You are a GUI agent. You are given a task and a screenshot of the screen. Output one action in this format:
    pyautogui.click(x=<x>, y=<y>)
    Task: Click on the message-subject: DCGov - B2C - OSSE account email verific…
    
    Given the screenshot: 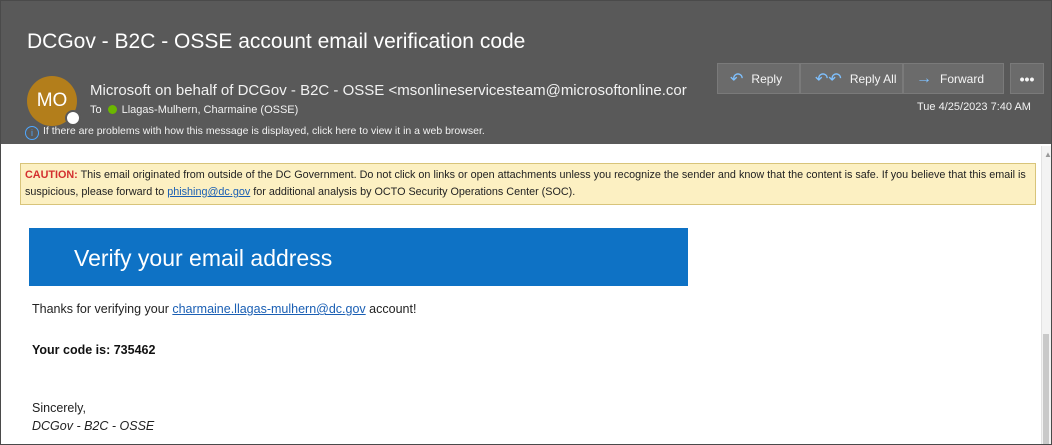 What is the action you would take?
    pyautogui.click(x=276, y=41)
    